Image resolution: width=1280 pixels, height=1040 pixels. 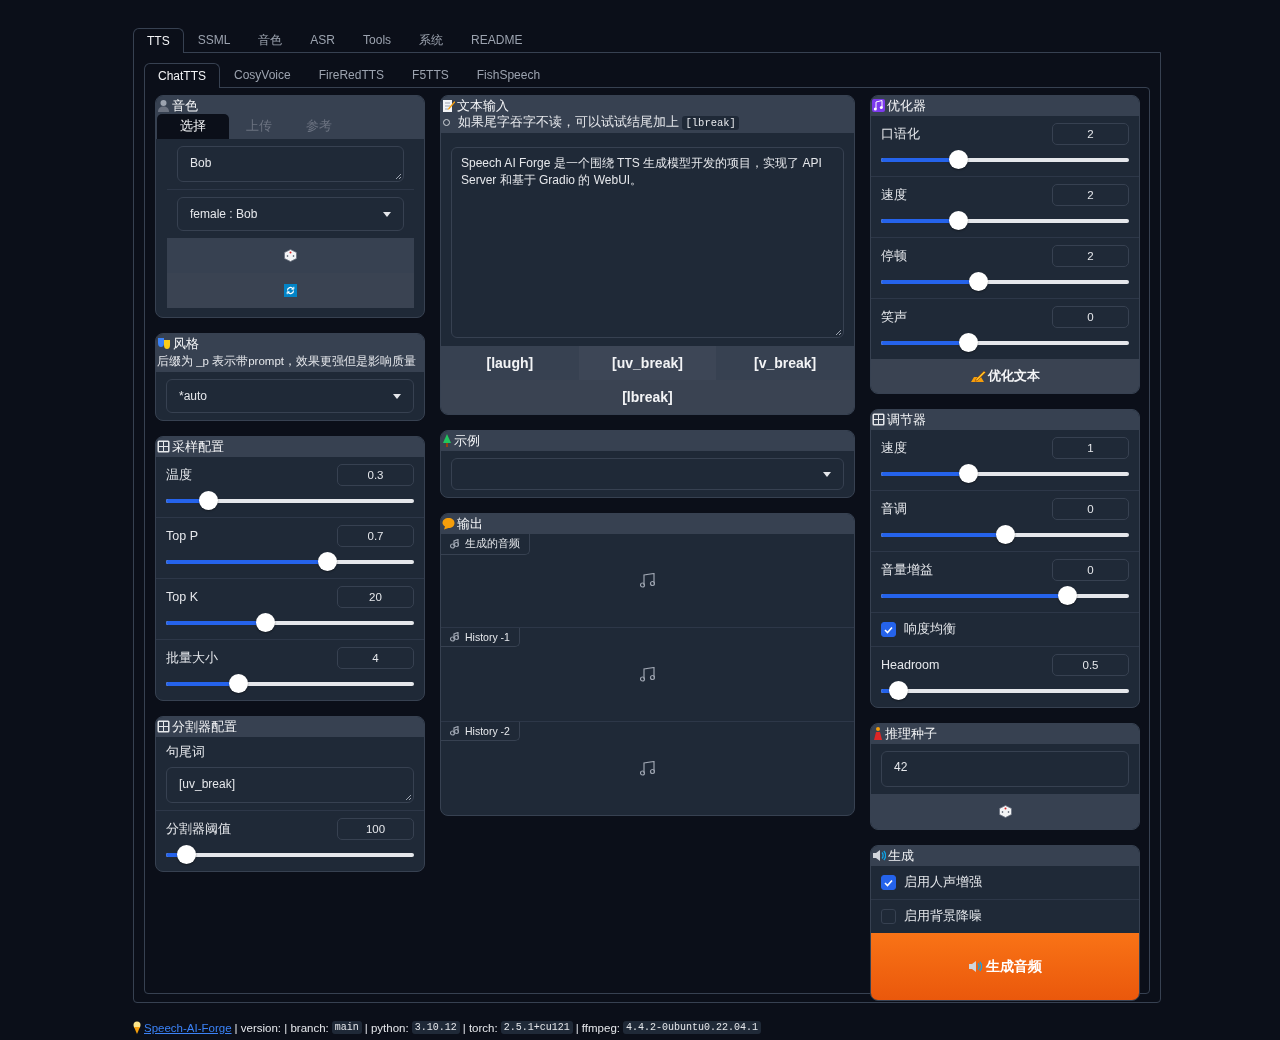 What do you see at coordinates (375, 536) in the screenshot?
I see `number-field: 0.7` at bounding box center [375, 536].